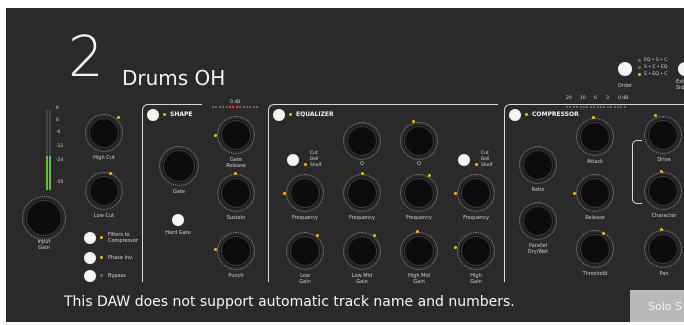 The height and width of the screenshot is (325, 684). I want to click on punch-knob, so click(236, 251).